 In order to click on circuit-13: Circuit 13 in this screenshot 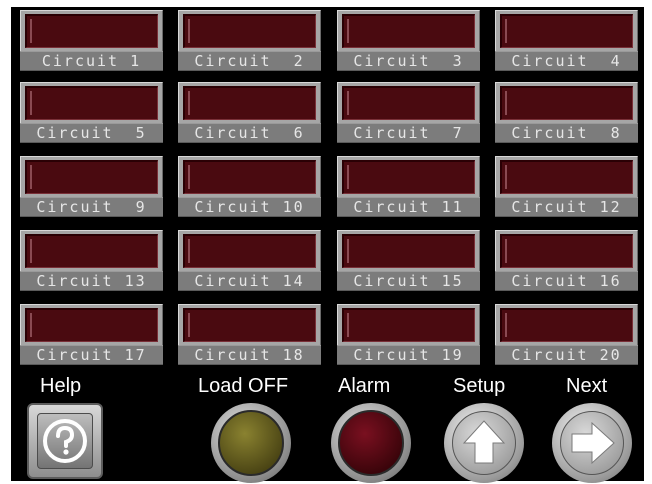, I will do `click(91, 261)`.